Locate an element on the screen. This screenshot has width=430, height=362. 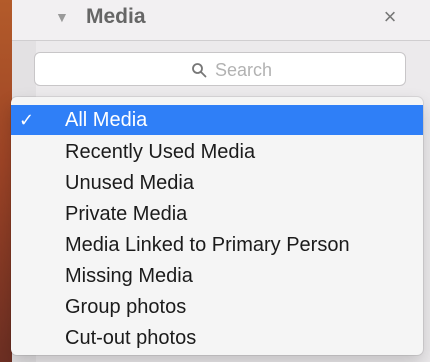
menu-item-label: Media Linked to Primary Person is located at coordinates (207, 245).